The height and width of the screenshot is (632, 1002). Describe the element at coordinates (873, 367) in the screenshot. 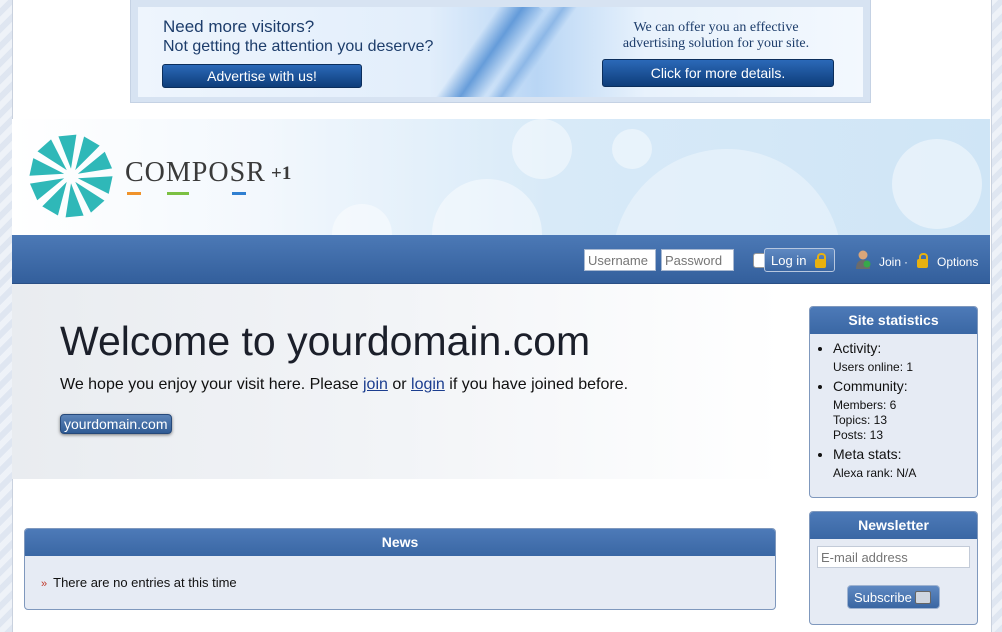

I see `users-online-value: Users online: 1` at that location.